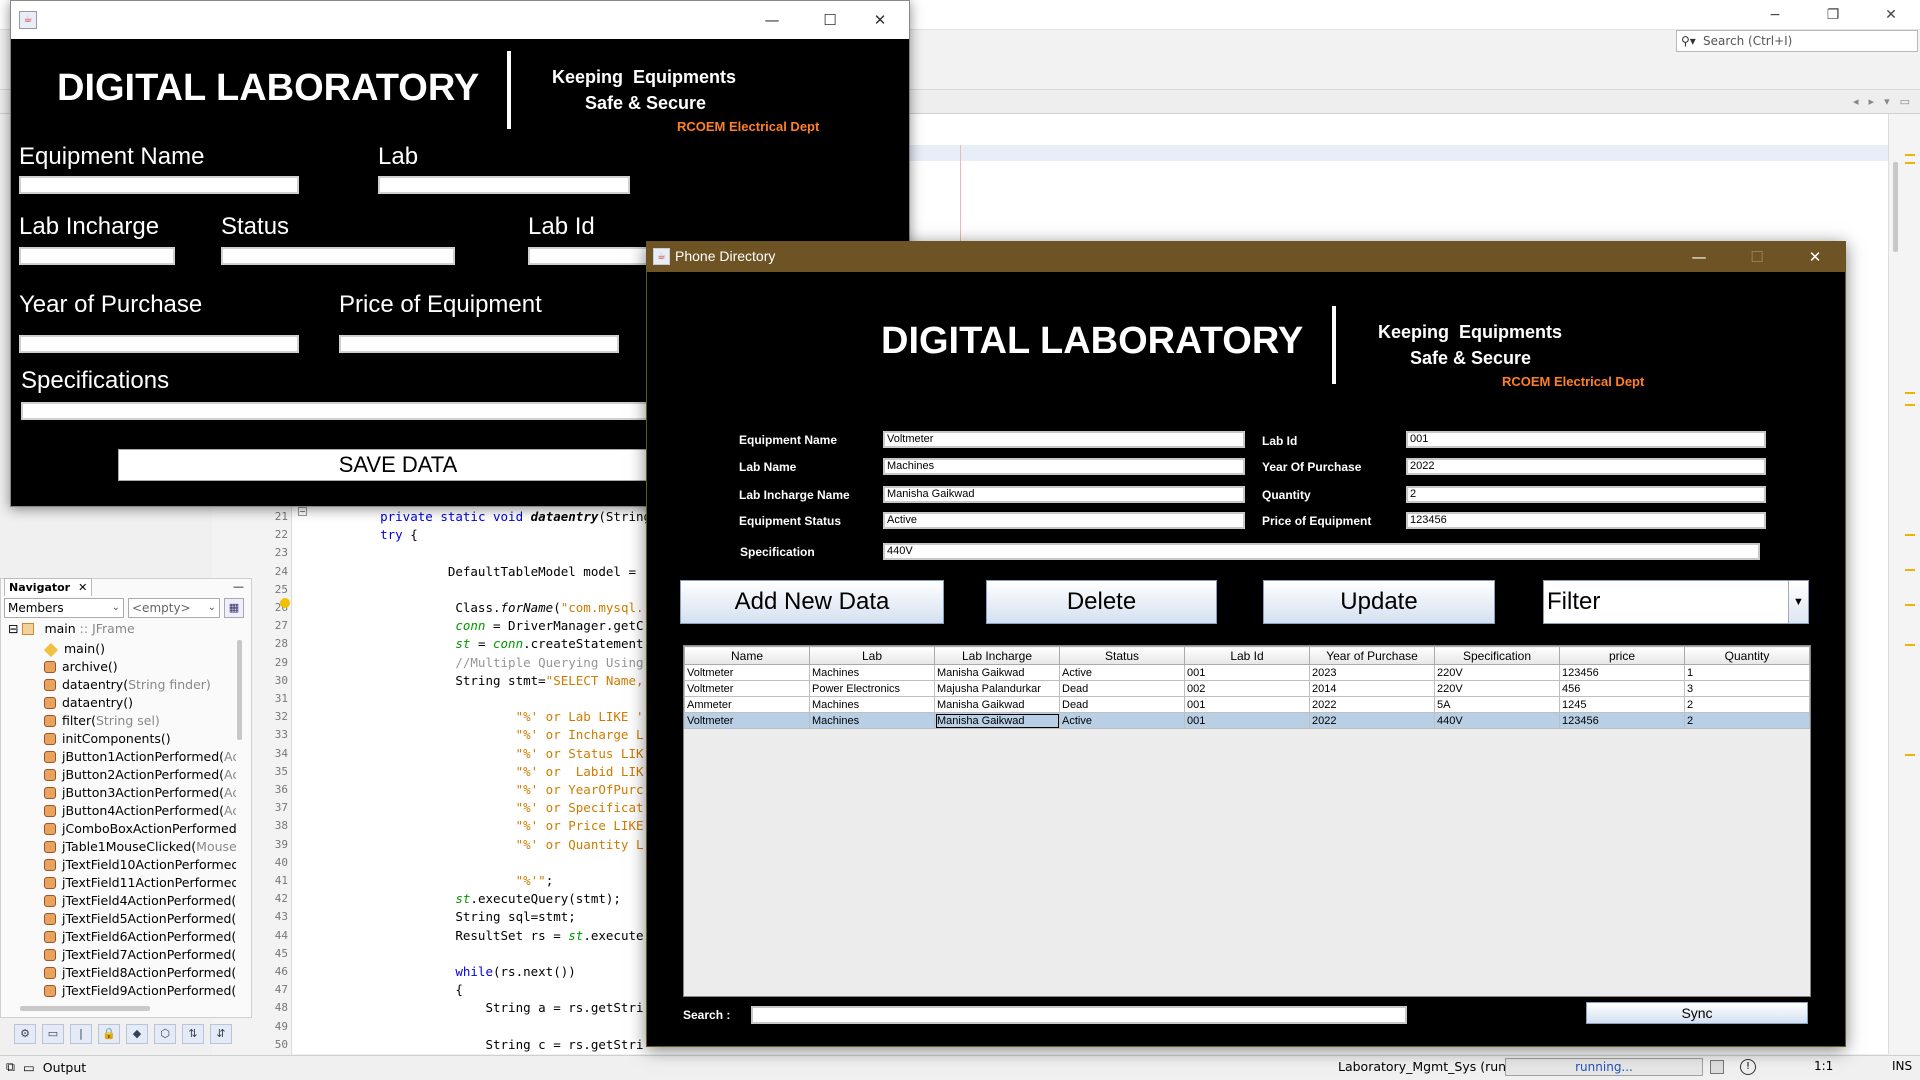 The image size is (1920, 1080). What do you see at coordinates (398, 465) in the screenshot?
I see `save-data-button: SAVE DATA` at bounding box center [398, 465].